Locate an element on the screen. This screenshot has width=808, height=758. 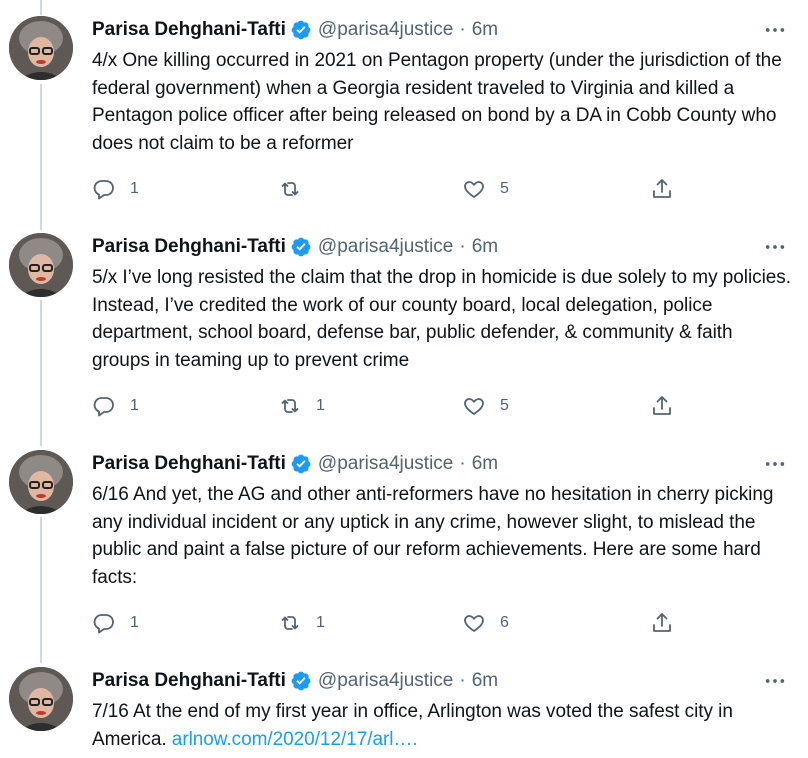
like-button: 6 is located at coordinates (485, 623).